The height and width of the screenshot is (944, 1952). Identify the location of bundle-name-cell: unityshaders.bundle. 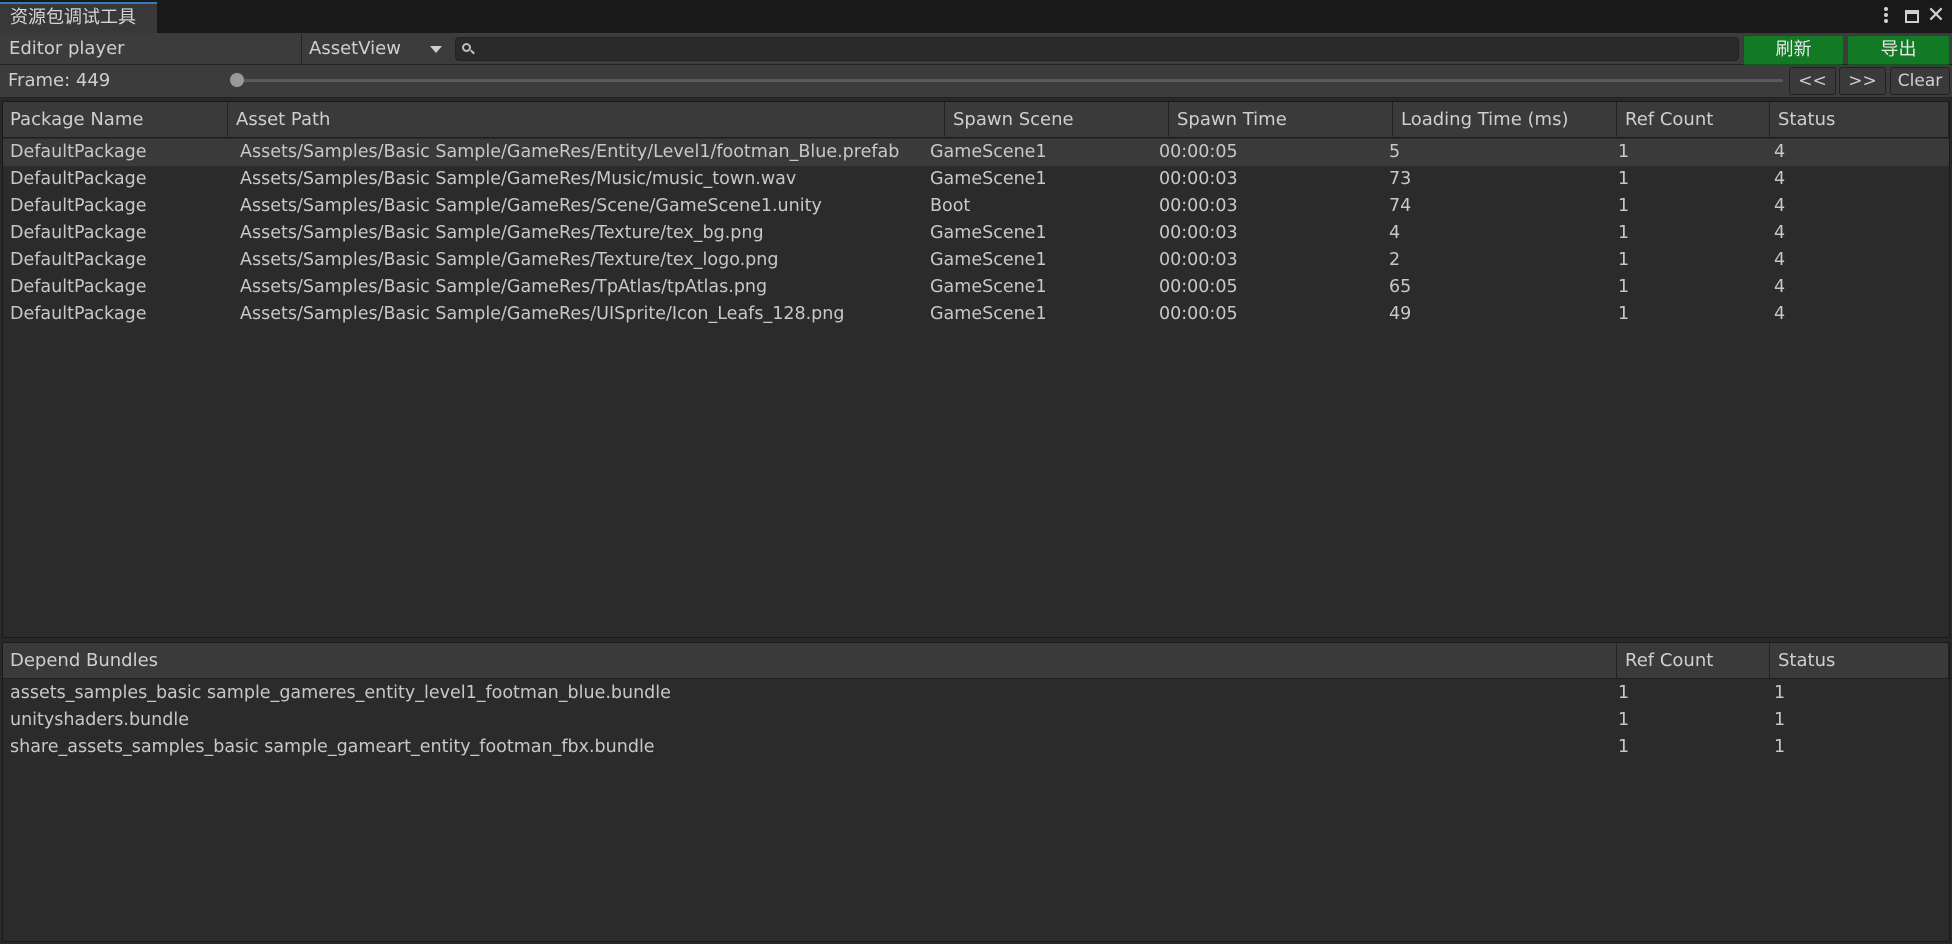
(99, 720).